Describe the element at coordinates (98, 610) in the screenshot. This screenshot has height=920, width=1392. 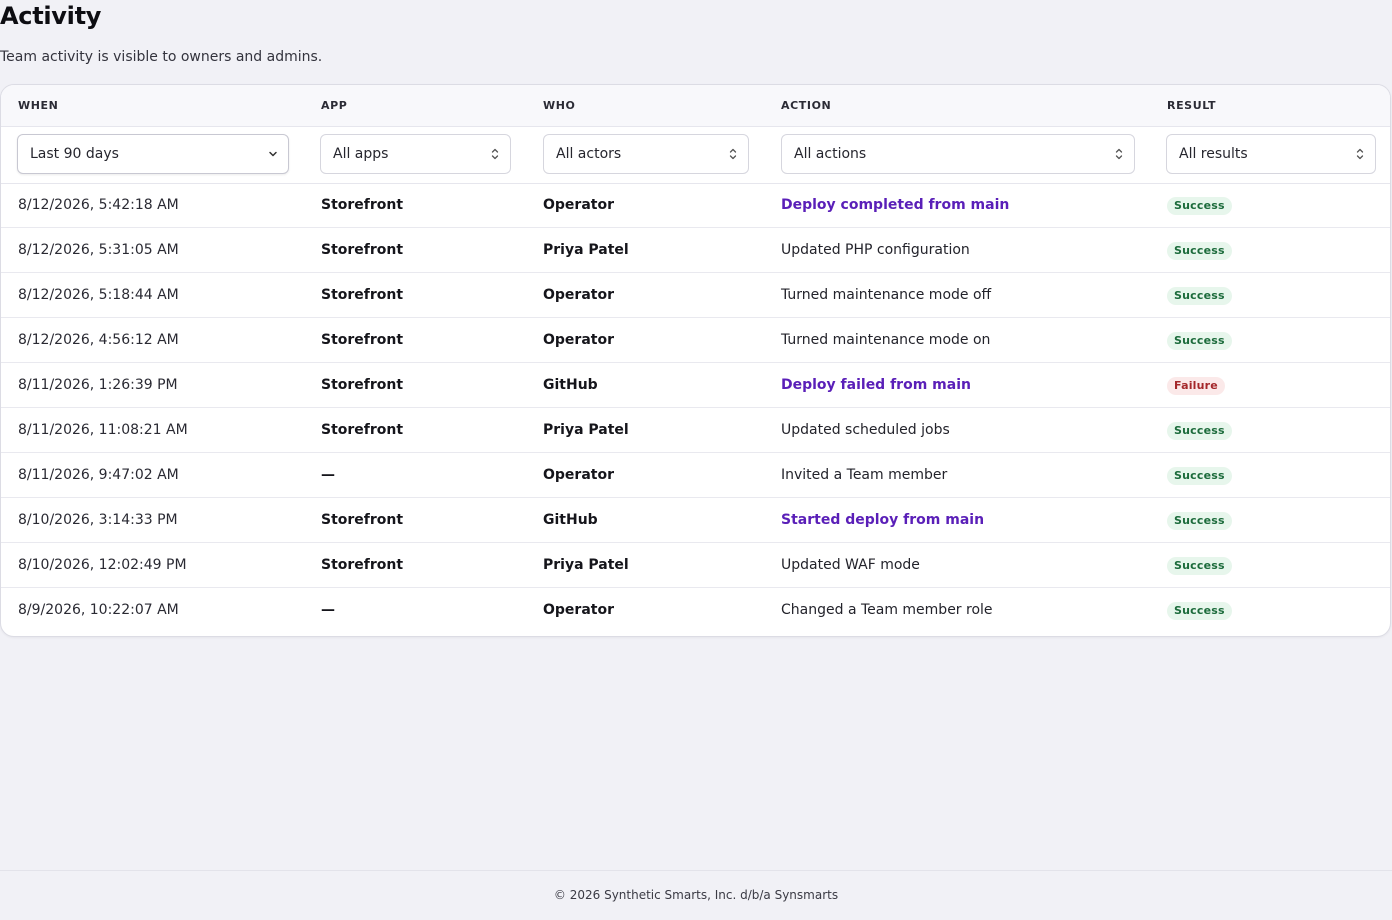
I see `row-when: 8/9/2026, 10:22:07 AM` at that location.